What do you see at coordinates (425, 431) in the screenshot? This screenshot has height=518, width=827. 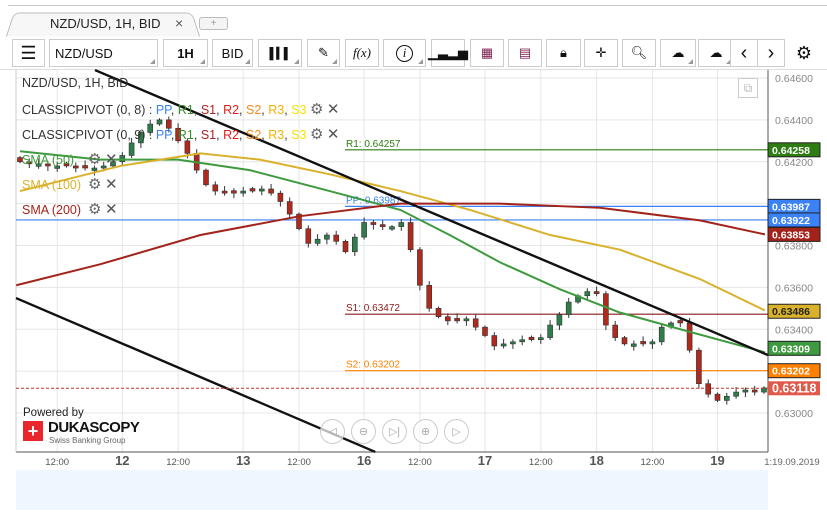 I see `zoom-in-button: ⊕` at bounding box center [425, 431].